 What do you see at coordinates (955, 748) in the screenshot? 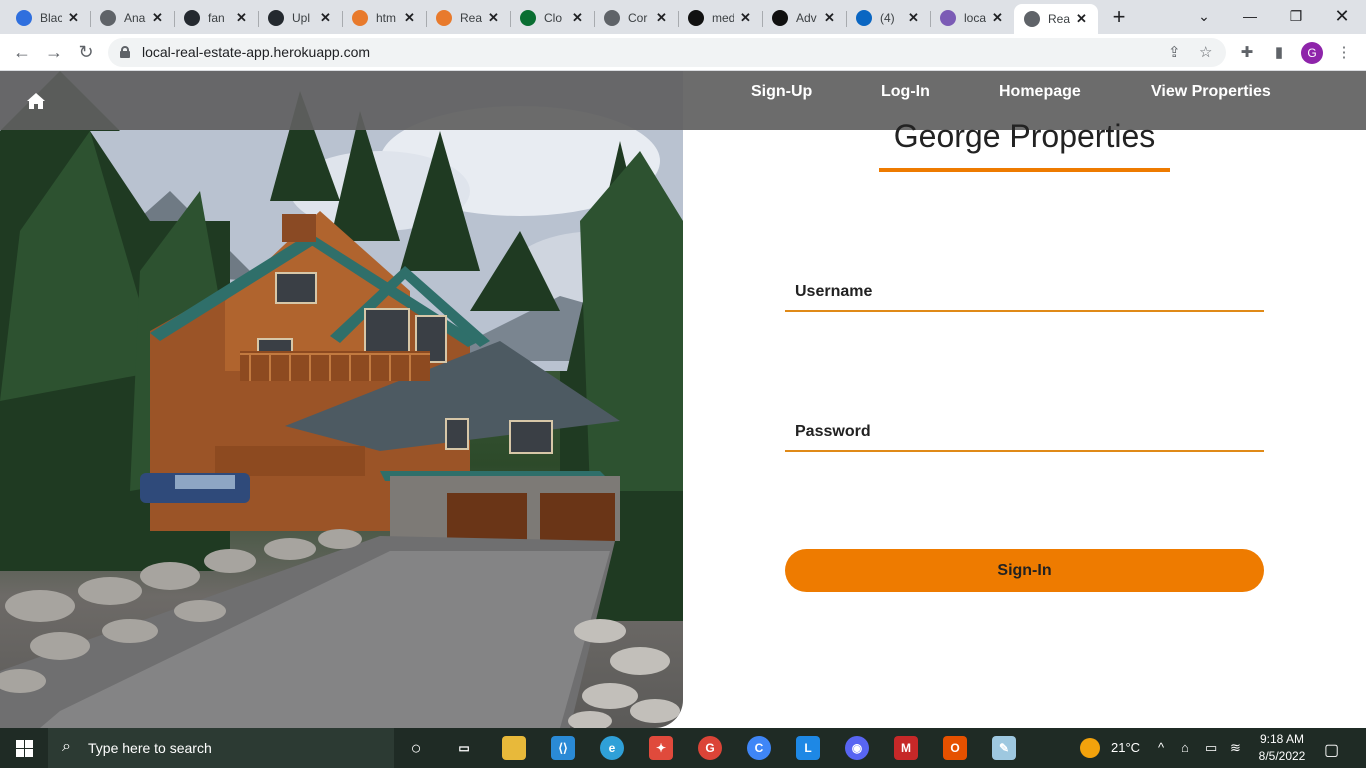
I see `office-icon: O` at bounding box center [955, 748].